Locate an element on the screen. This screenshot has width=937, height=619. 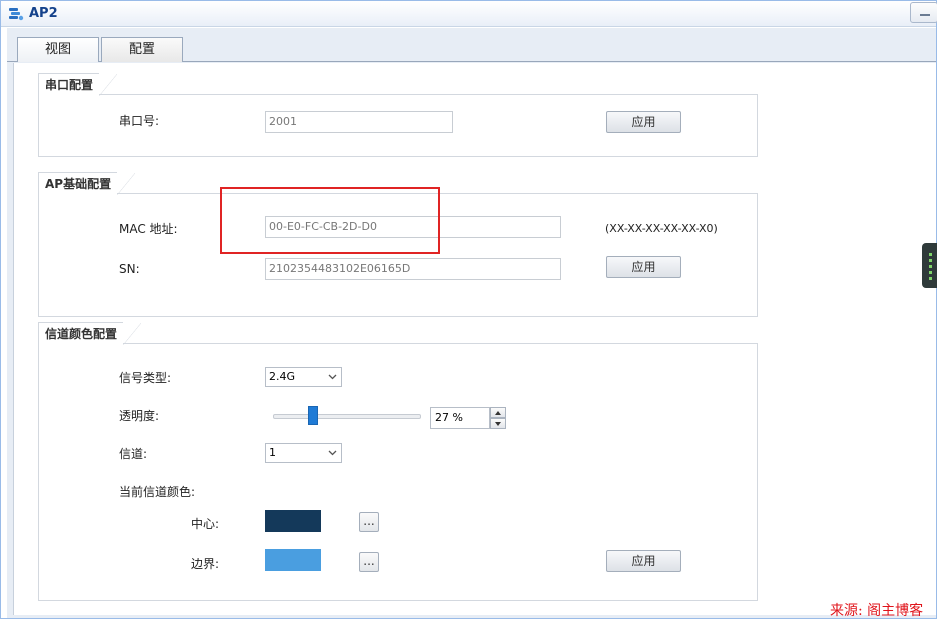
tab-bar: 视图 配置 is located at coordinates (471, 45).